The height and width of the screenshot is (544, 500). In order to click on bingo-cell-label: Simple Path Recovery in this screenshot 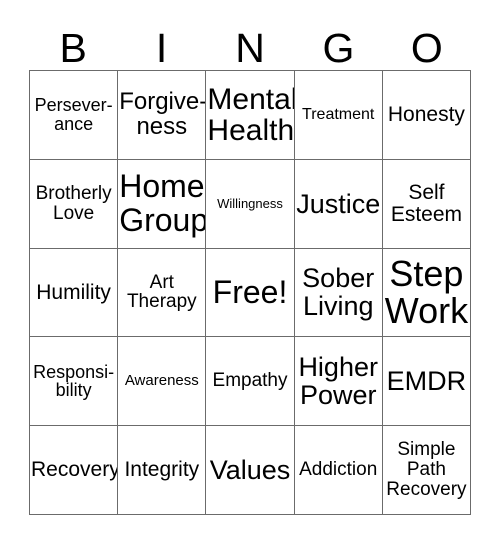, I will do `click(426, 469)`.